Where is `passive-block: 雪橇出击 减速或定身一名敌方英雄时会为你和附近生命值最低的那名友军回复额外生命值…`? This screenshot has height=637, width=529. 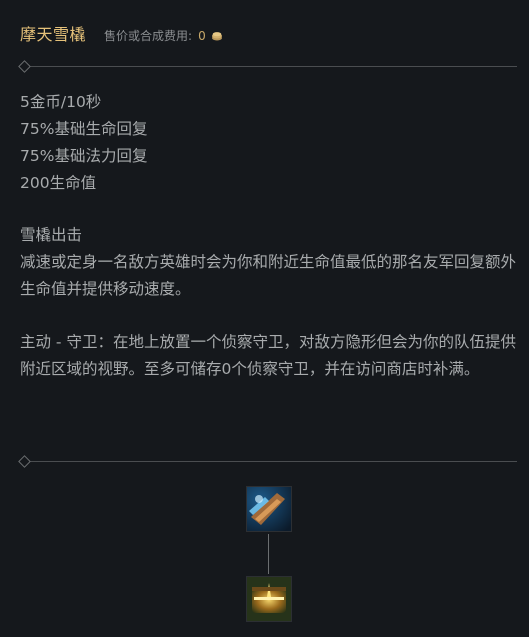 passive-block: 雪橇出击 减速或定身一名敌方英雄时会为你和附近生命值最低的那名友军回复额外生命值… is located at coordinates (270, 262).